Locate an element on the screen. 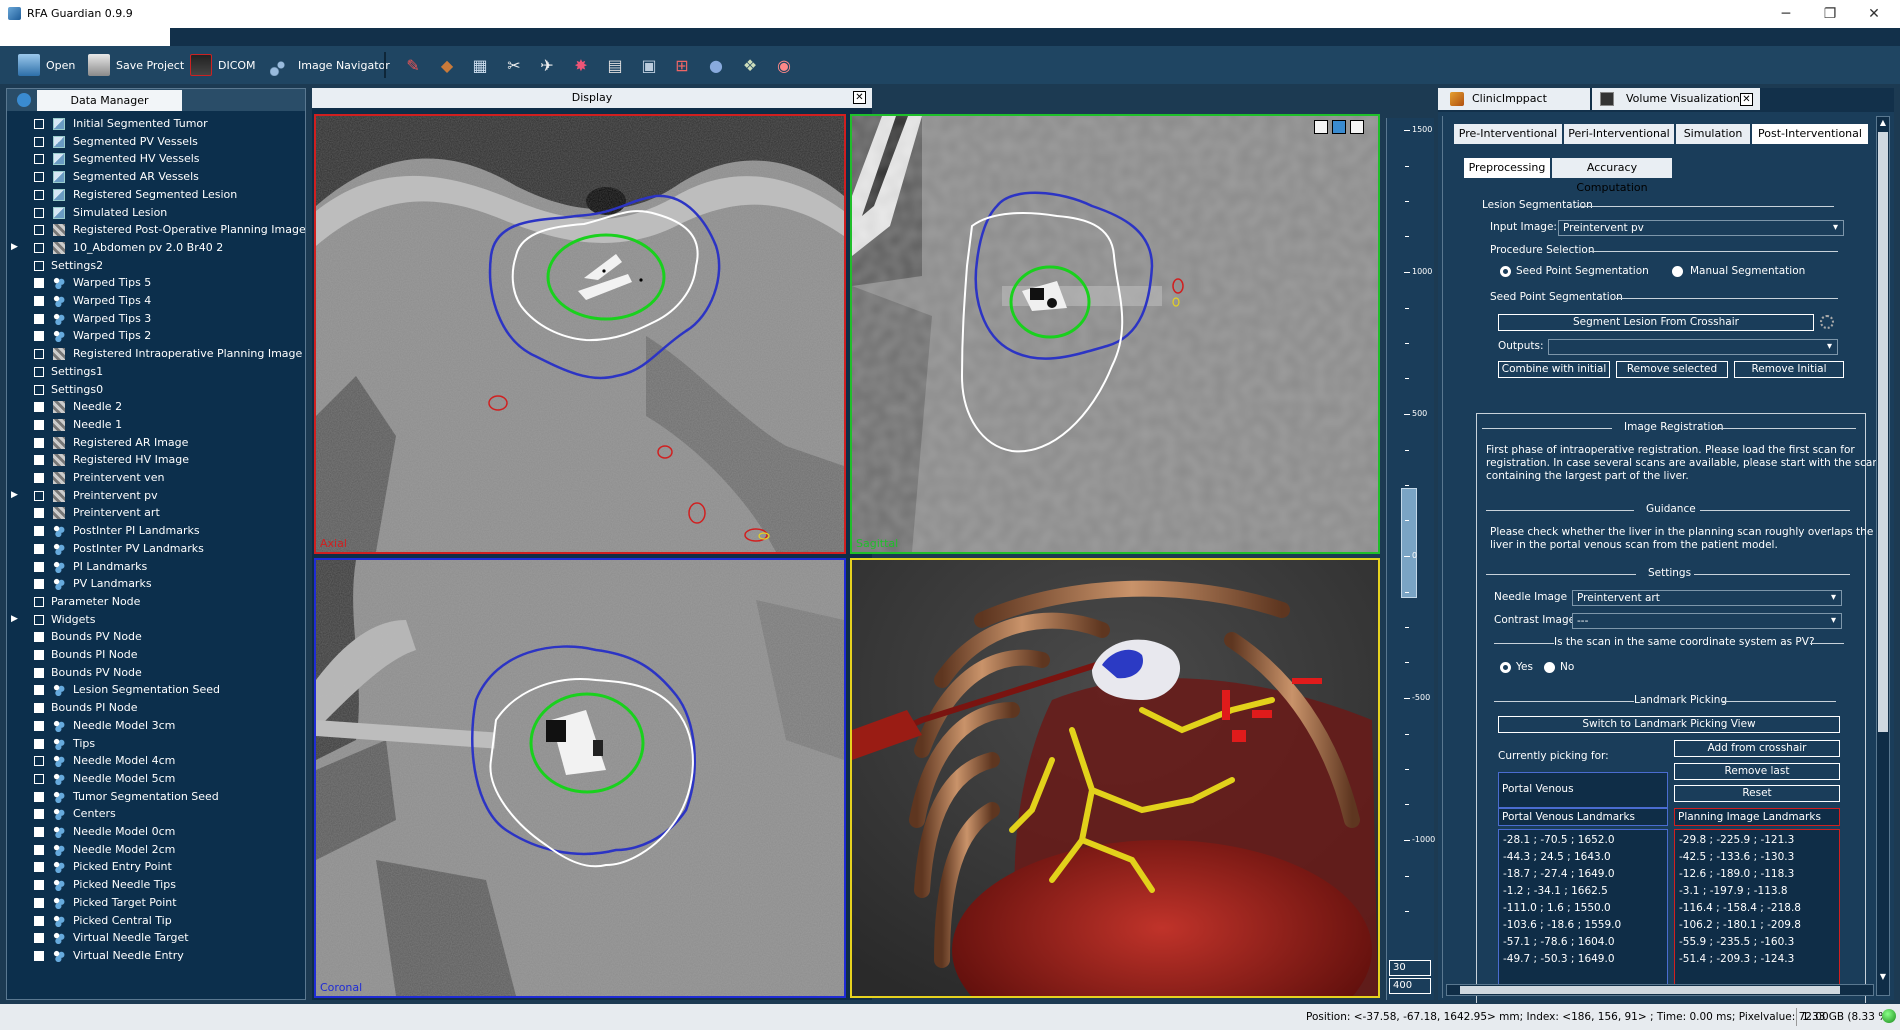  close-window-button: ✕ is located at coordinates (1874, 14).